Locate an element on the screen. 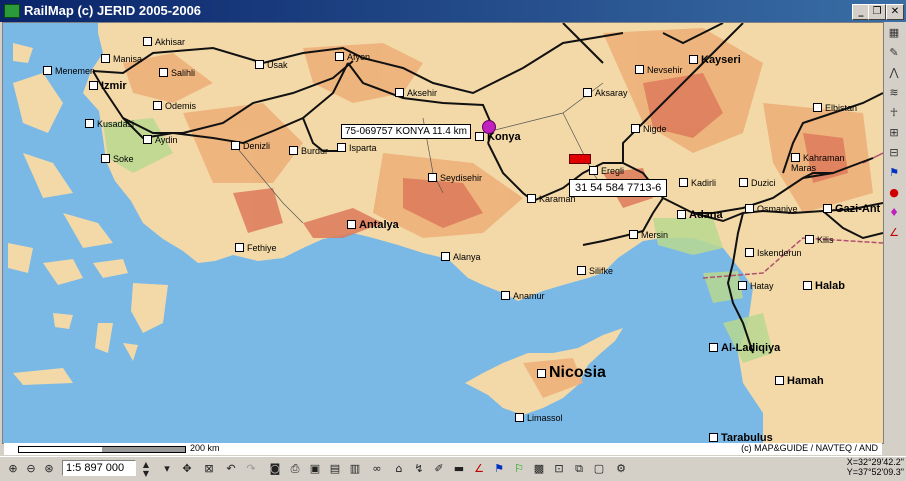 This screenshot has height=481, width=906. zoom-in-icon: ⊕ is located at coordinates (13, 469).